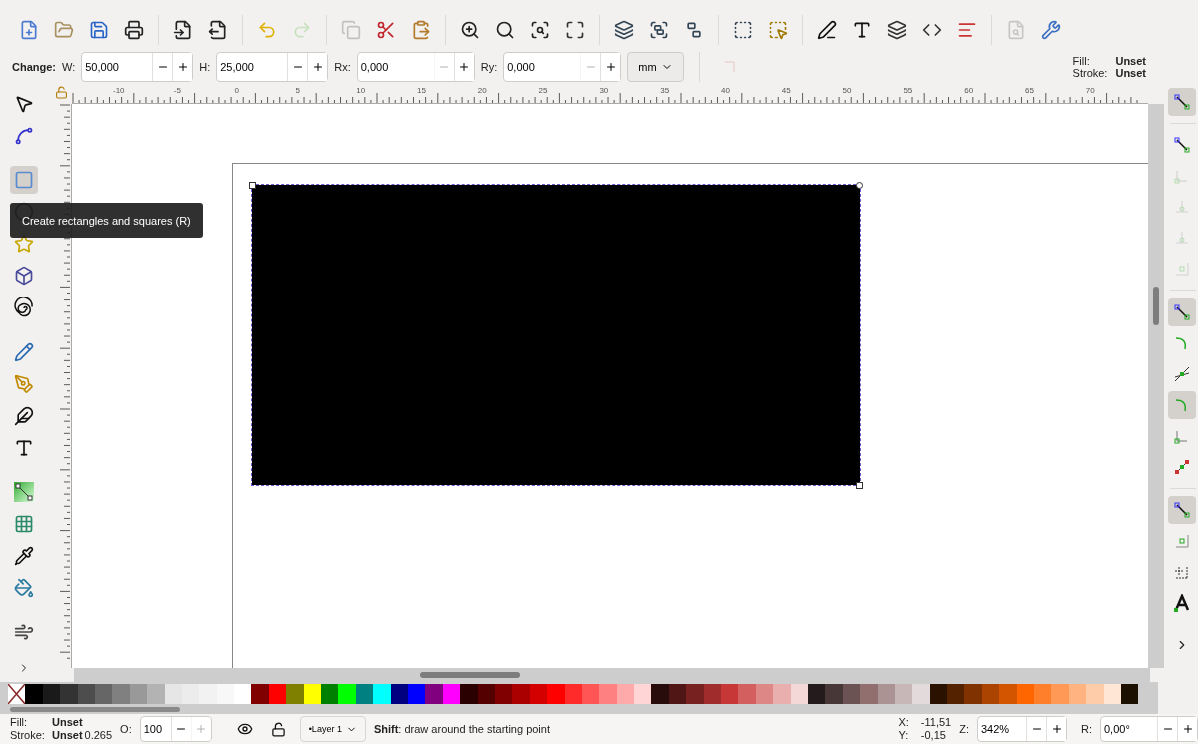 This screenshot has width=1198, height=744. I want to click on toolbar-label: Change:, so click(34, 67).